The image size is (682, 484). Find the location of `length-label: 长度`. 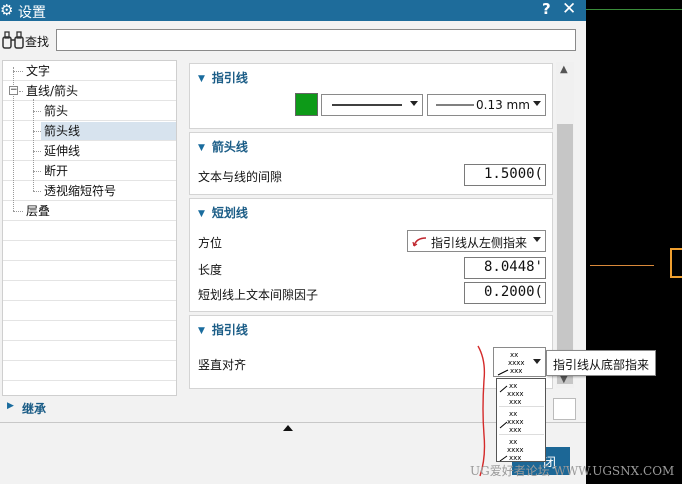

length-label: 长度 is located at coordinates (210, 270).